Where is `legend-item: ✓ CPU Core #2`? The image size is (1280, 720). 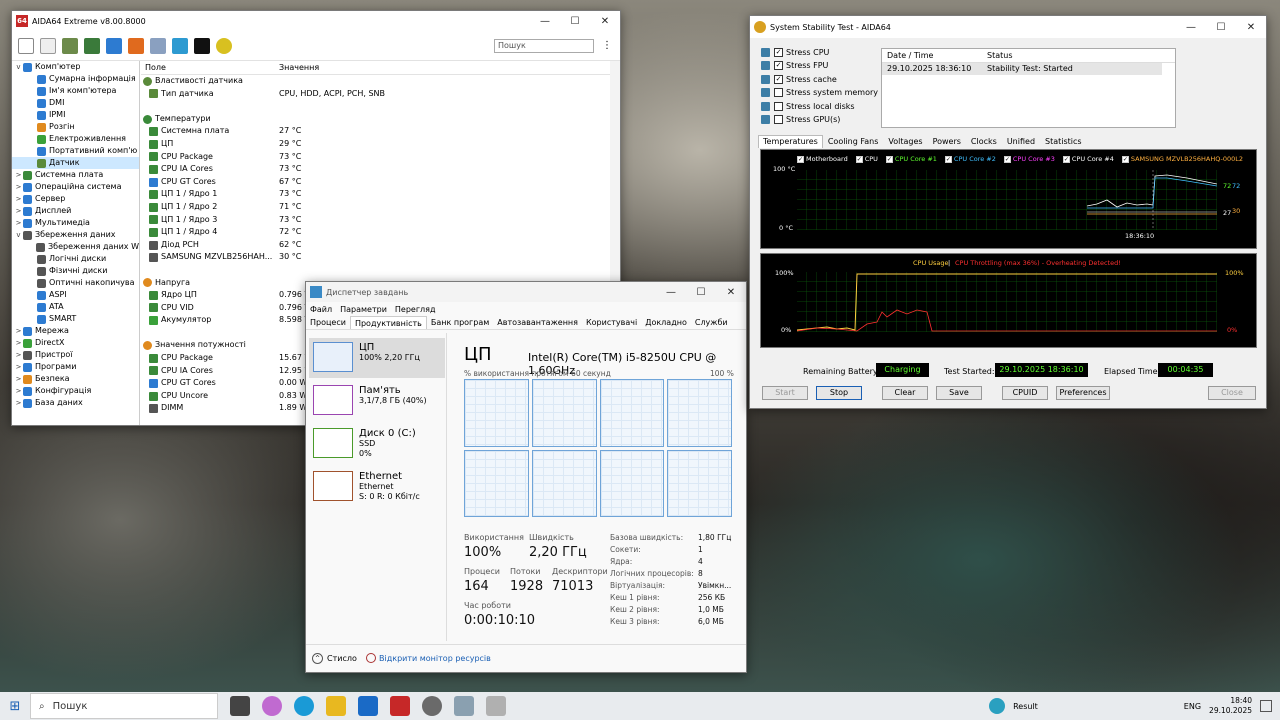
legend-item: ✓ CPU Core #2 is located at coordinates (970, 159).